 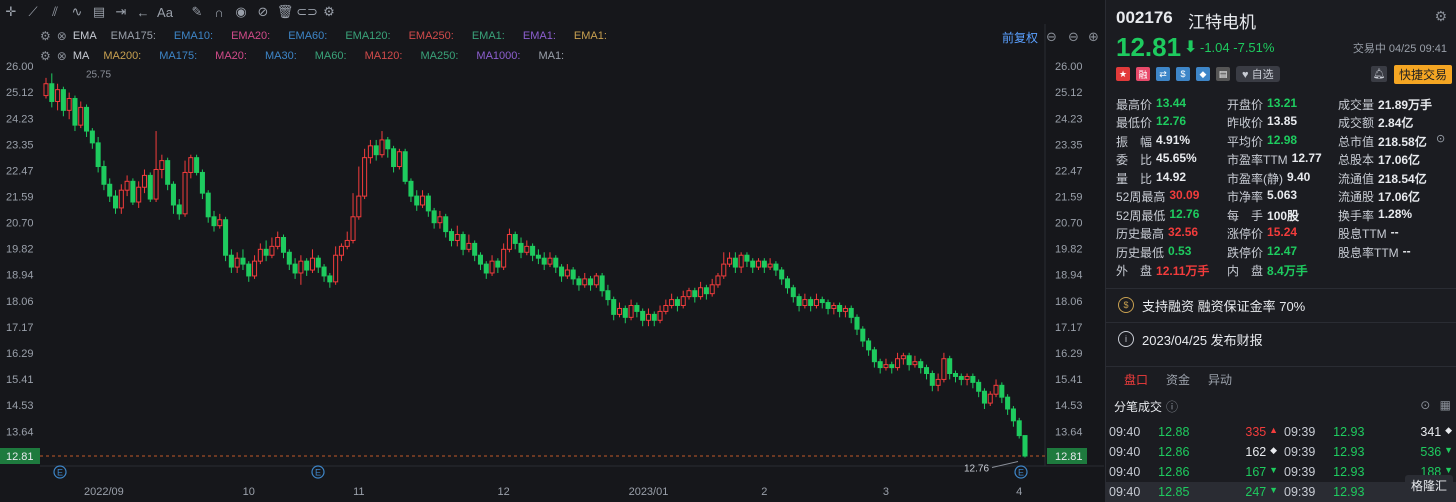 What do you see at coordinates (1440, 16) in the screenshot?
I see `settings-icon: ⚙` at bounding box center [1440, 16].